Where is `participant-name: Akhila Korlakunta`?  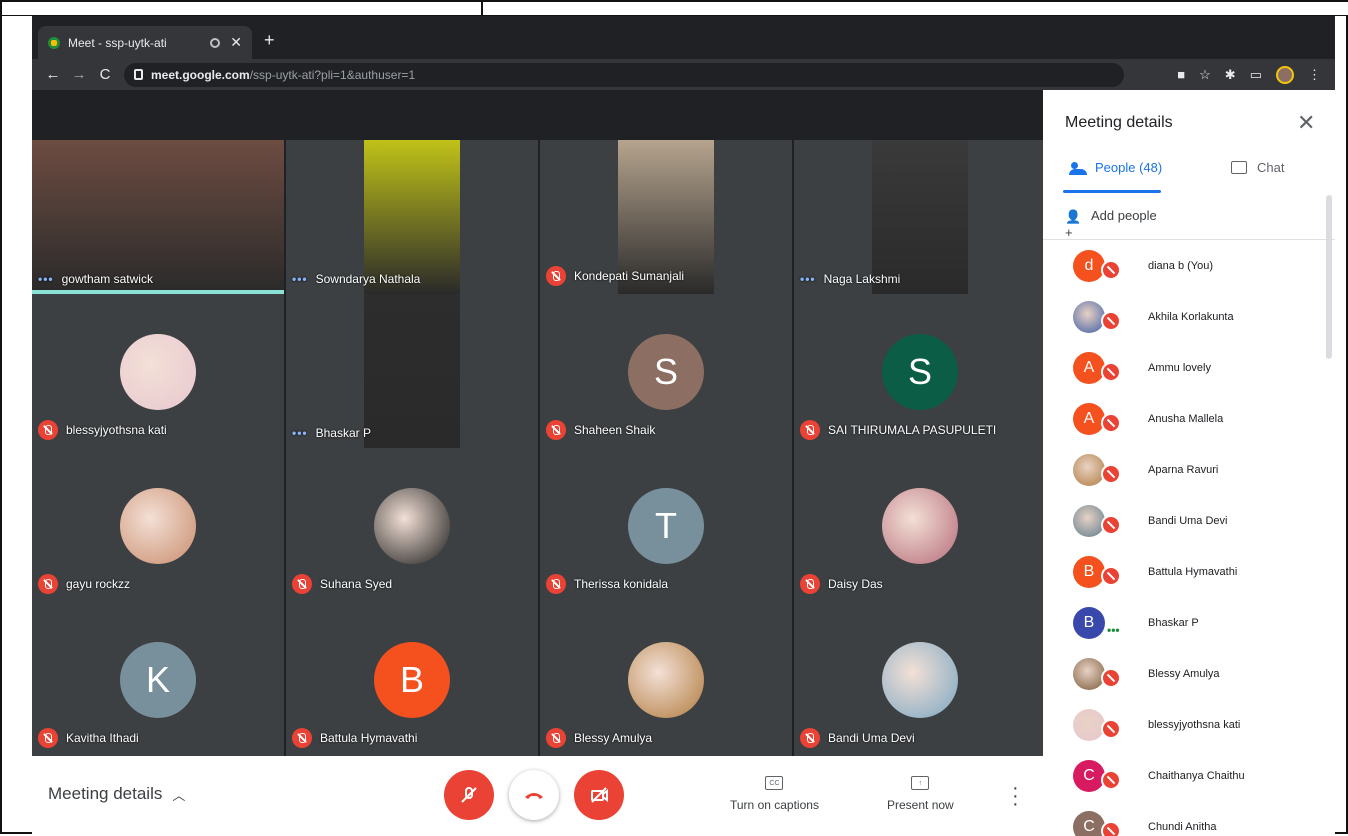
participant-name: Akhila Korlakunta is located at coordinates (1191, 317).